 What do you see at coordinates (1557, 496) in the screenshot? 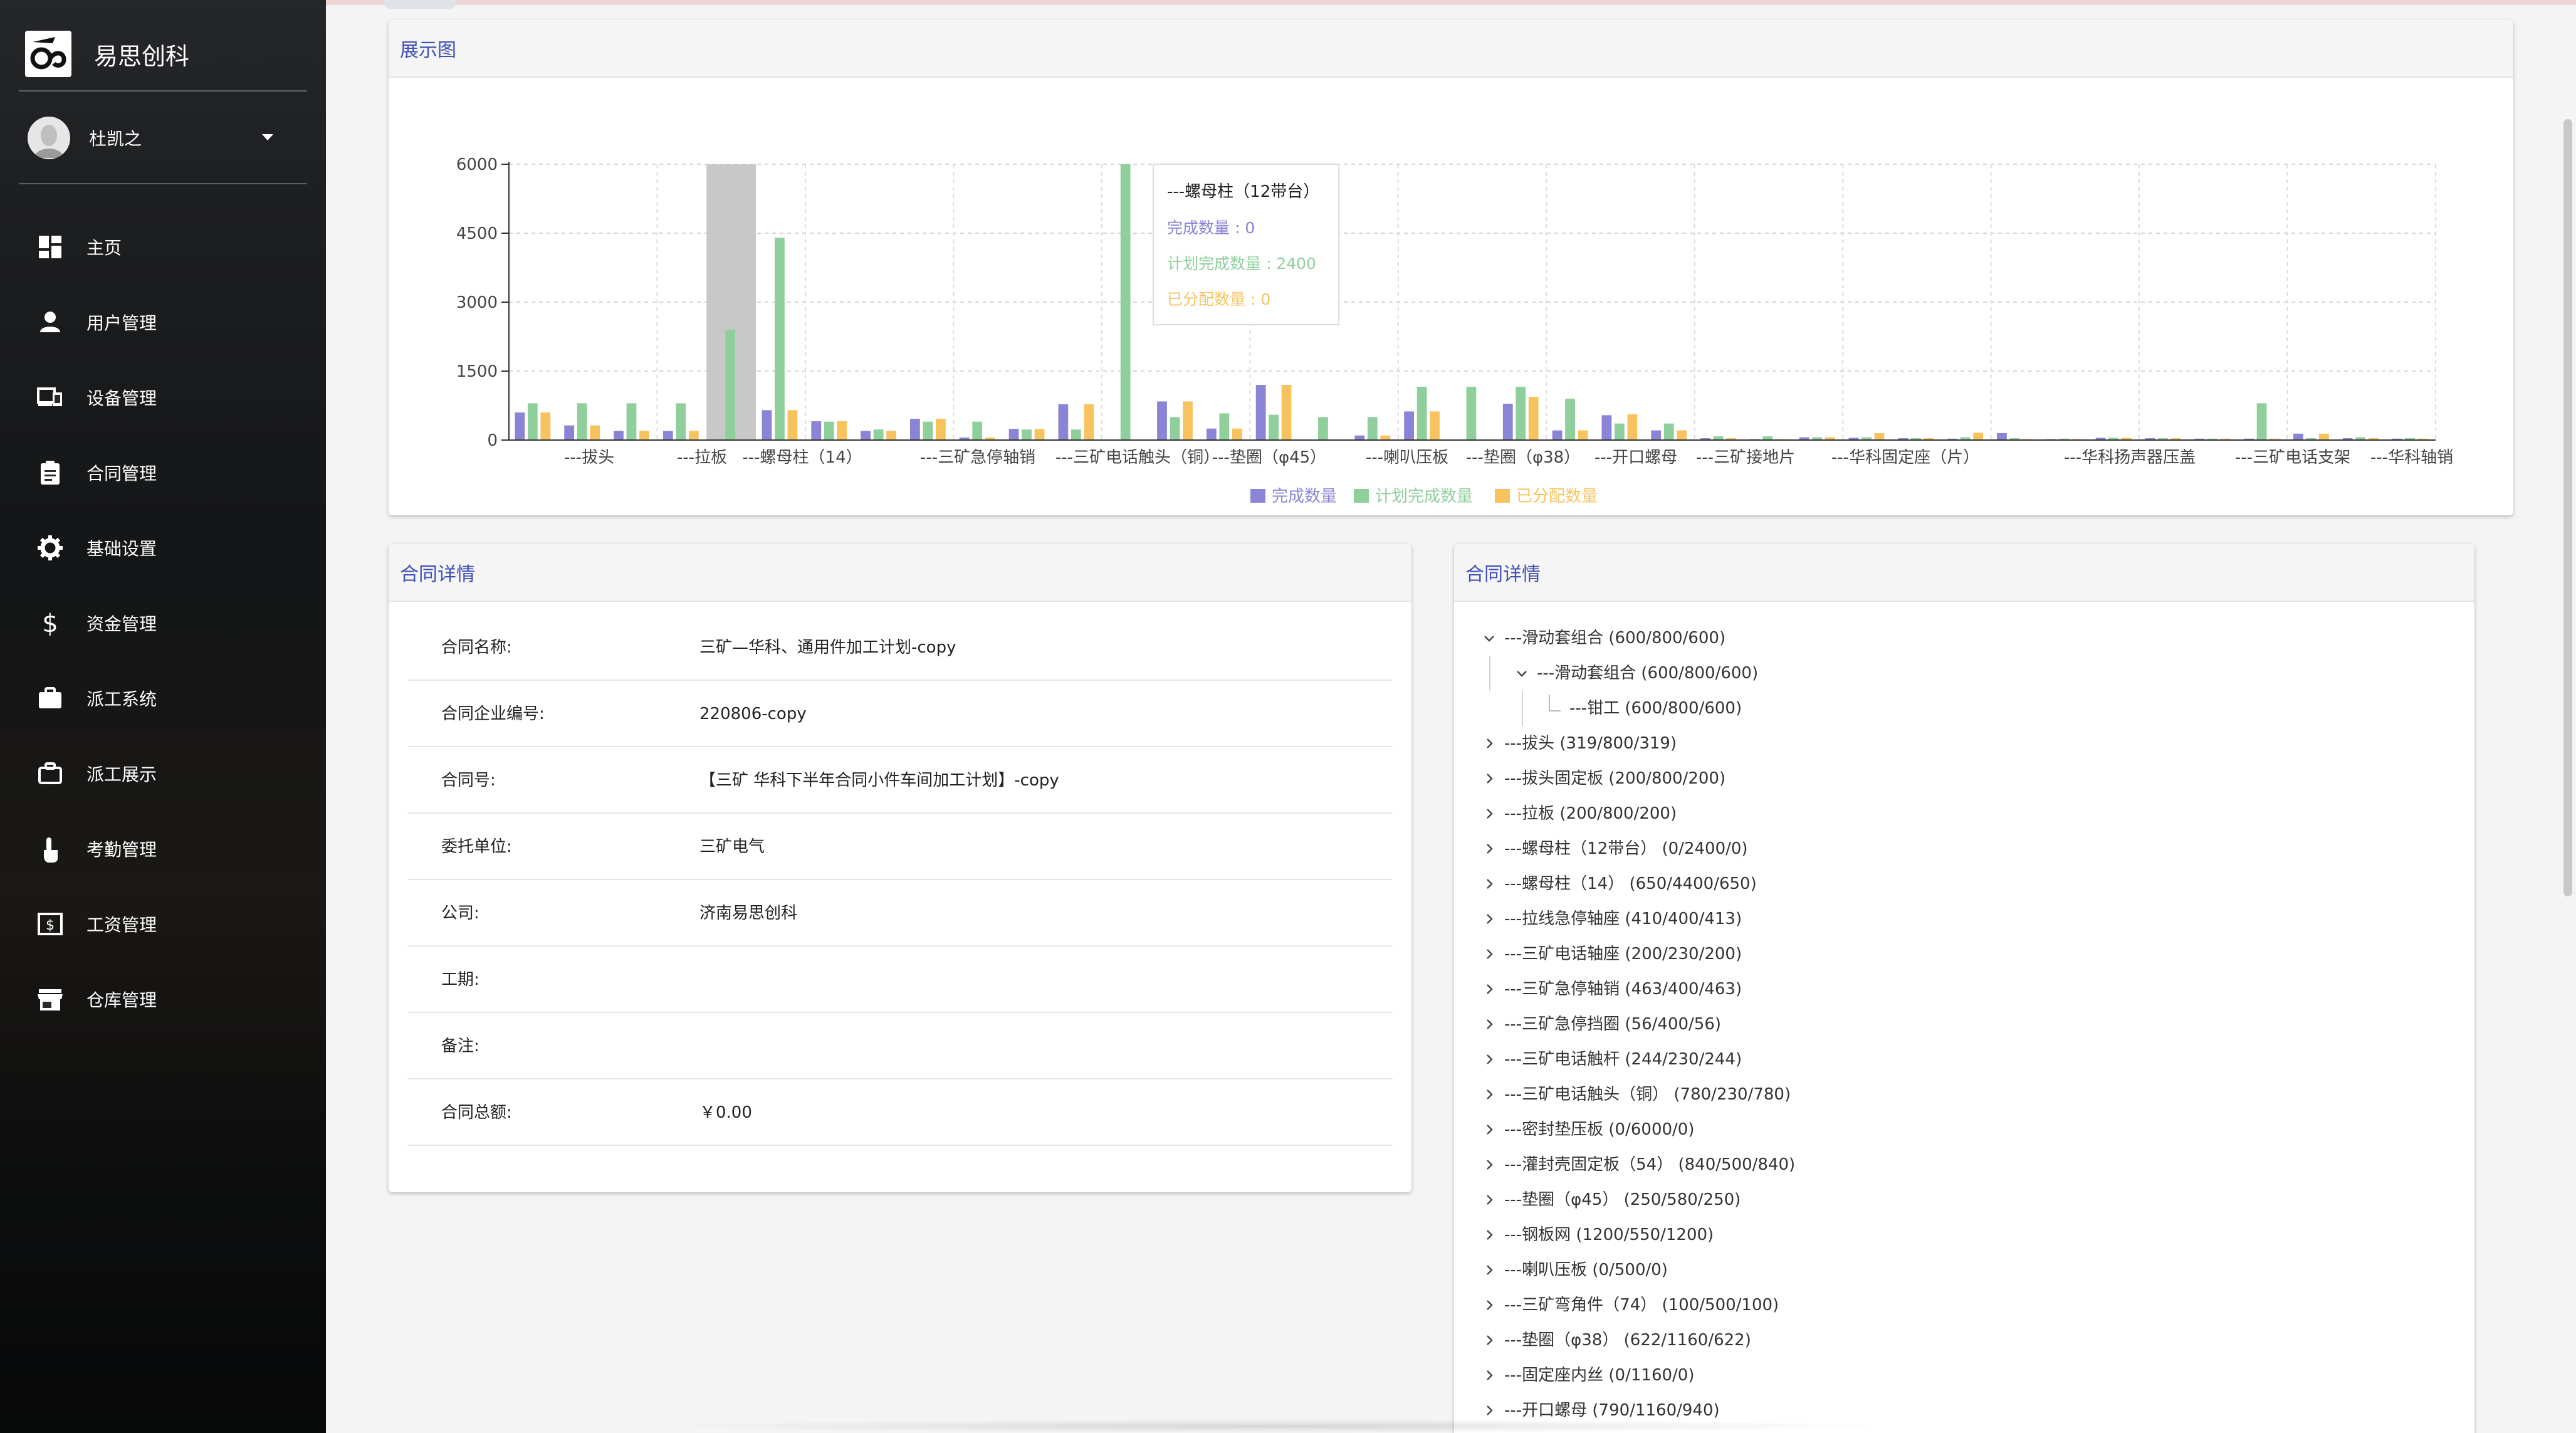
I see `legend-label: 已分配数量` at bounding box center [1557, 496].